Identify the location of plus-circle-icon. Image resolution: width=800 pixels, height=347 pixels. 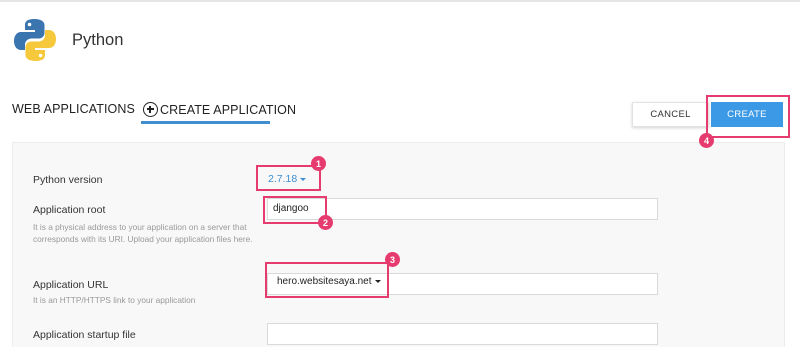
(150, 109).